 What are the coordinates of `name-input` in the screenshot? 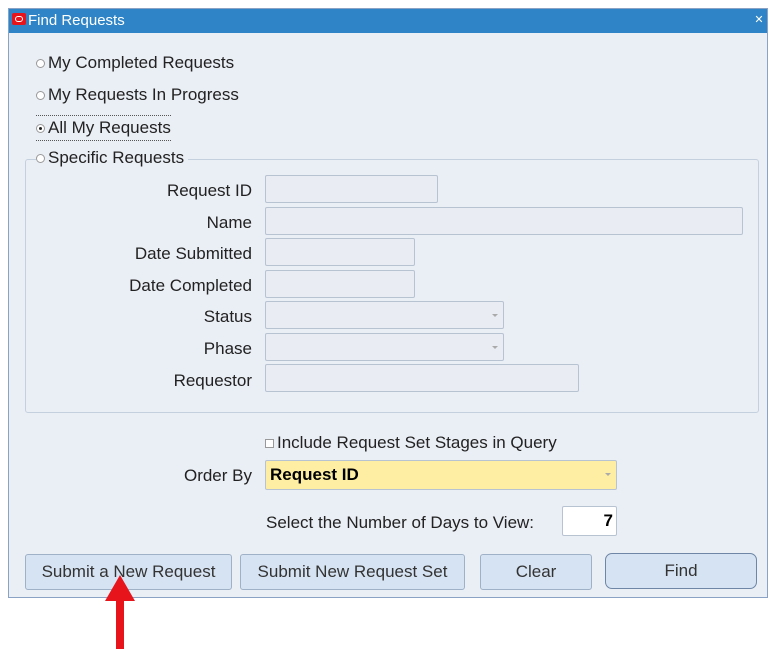 It's located at (504, 221).